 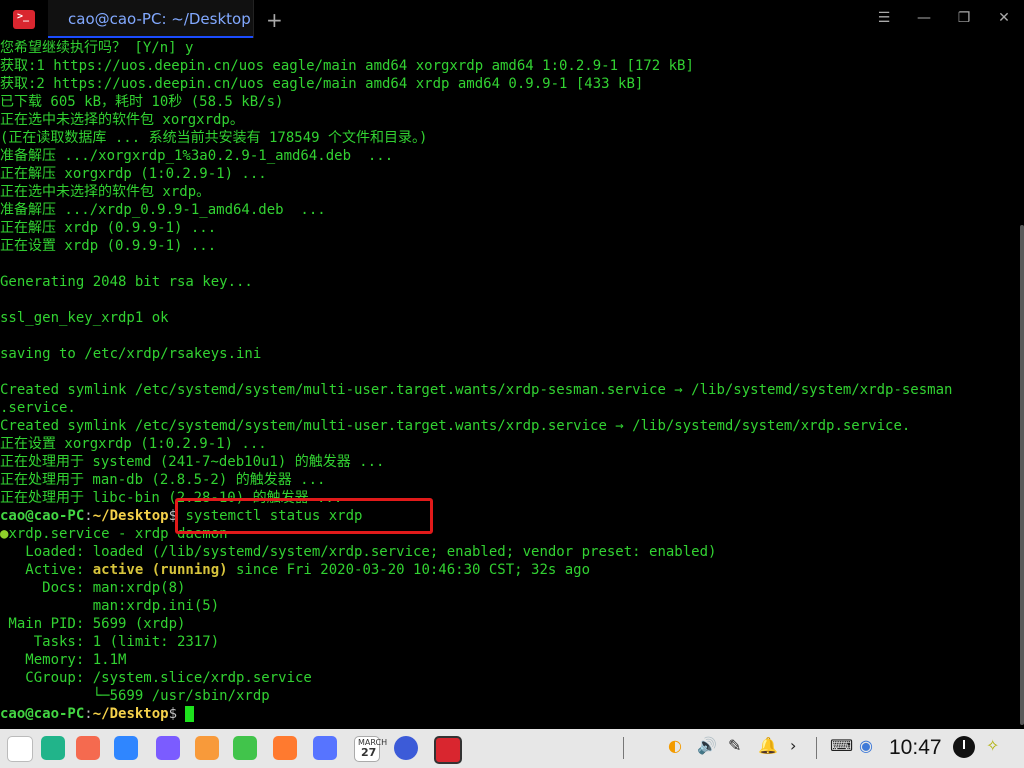 What do you see at coordinates (126, 748) in the screenshot?
I see `files-icon` at bounding box center [126, 748].